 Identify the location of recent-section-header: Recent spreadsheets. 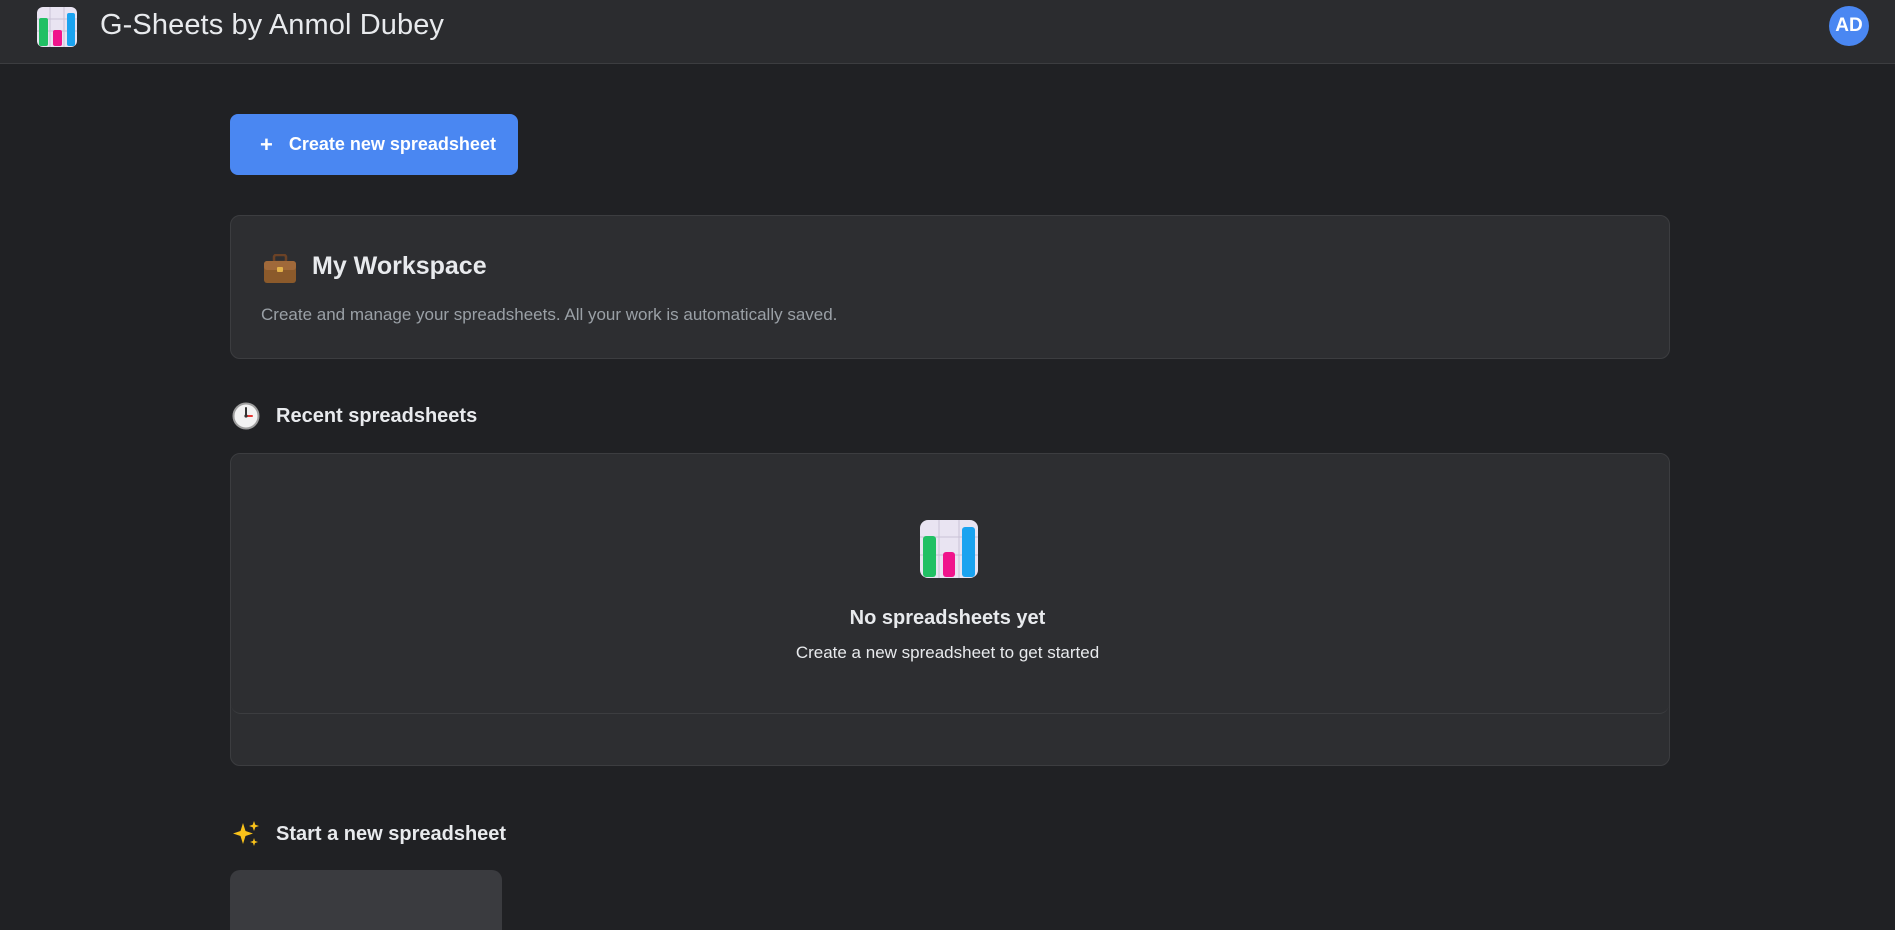
(354, 416).